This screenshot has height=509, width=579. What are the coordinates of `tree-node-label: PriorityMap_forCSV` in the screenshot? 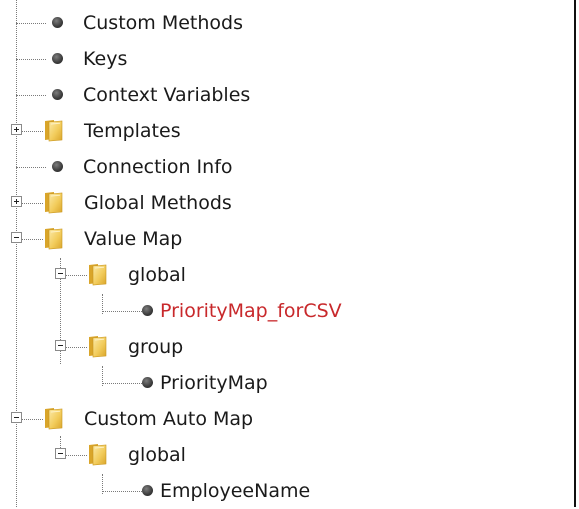 It's located at (251, 311).